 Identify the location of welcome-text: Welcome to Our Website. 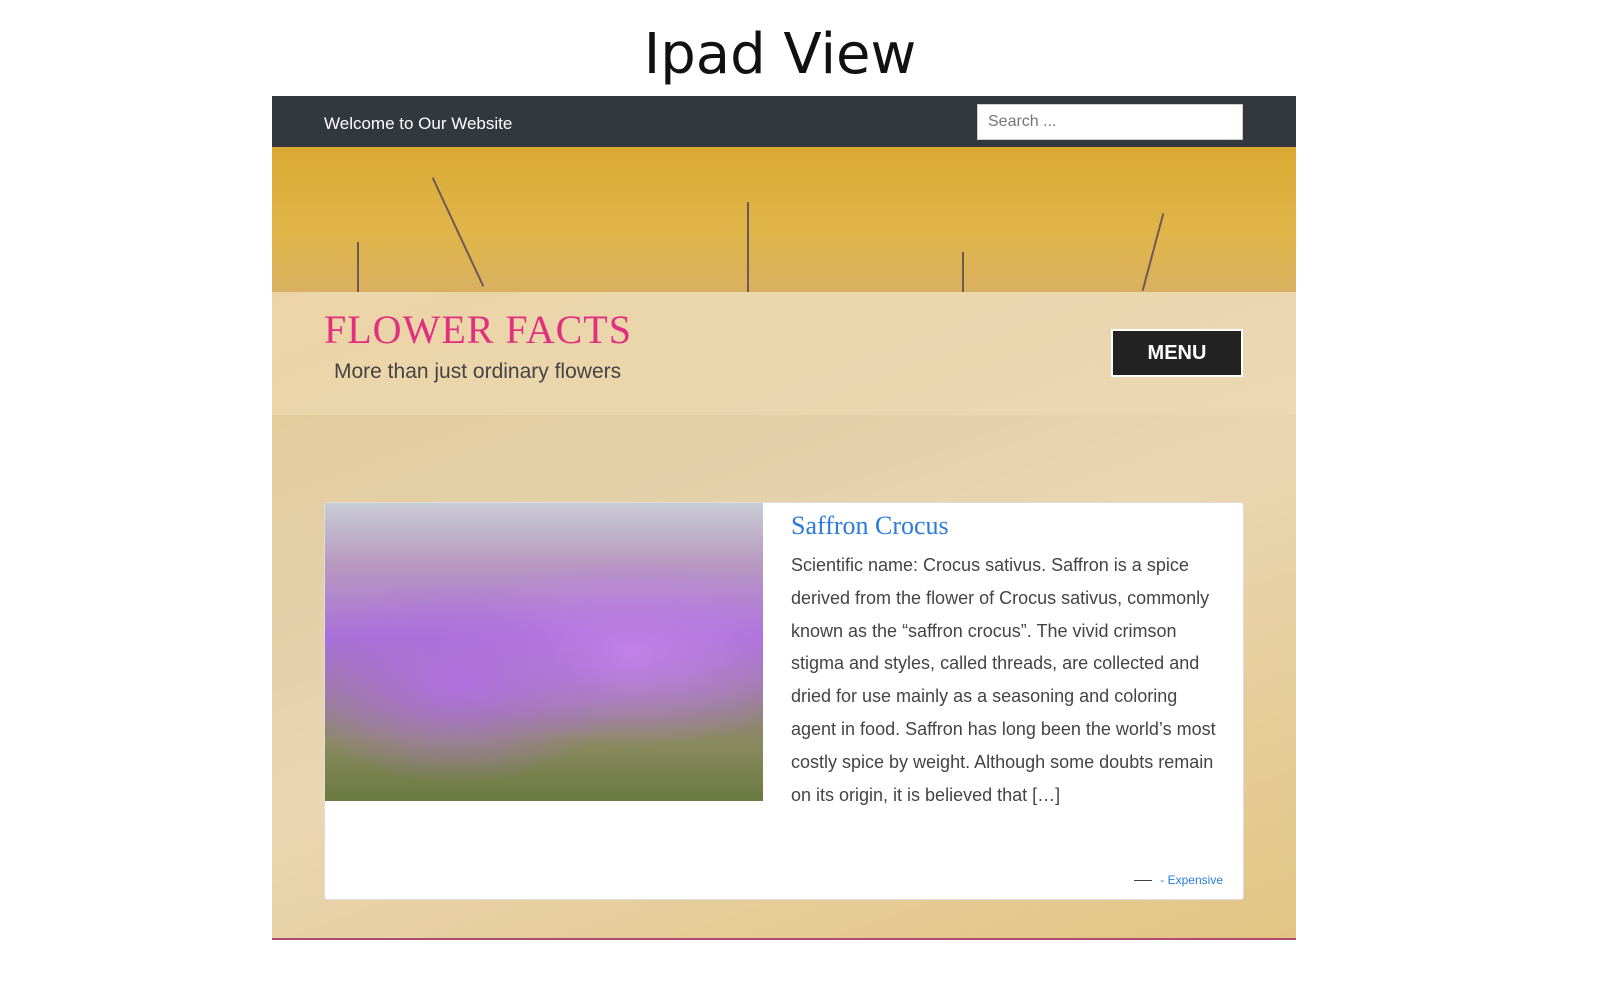
(418, 123).